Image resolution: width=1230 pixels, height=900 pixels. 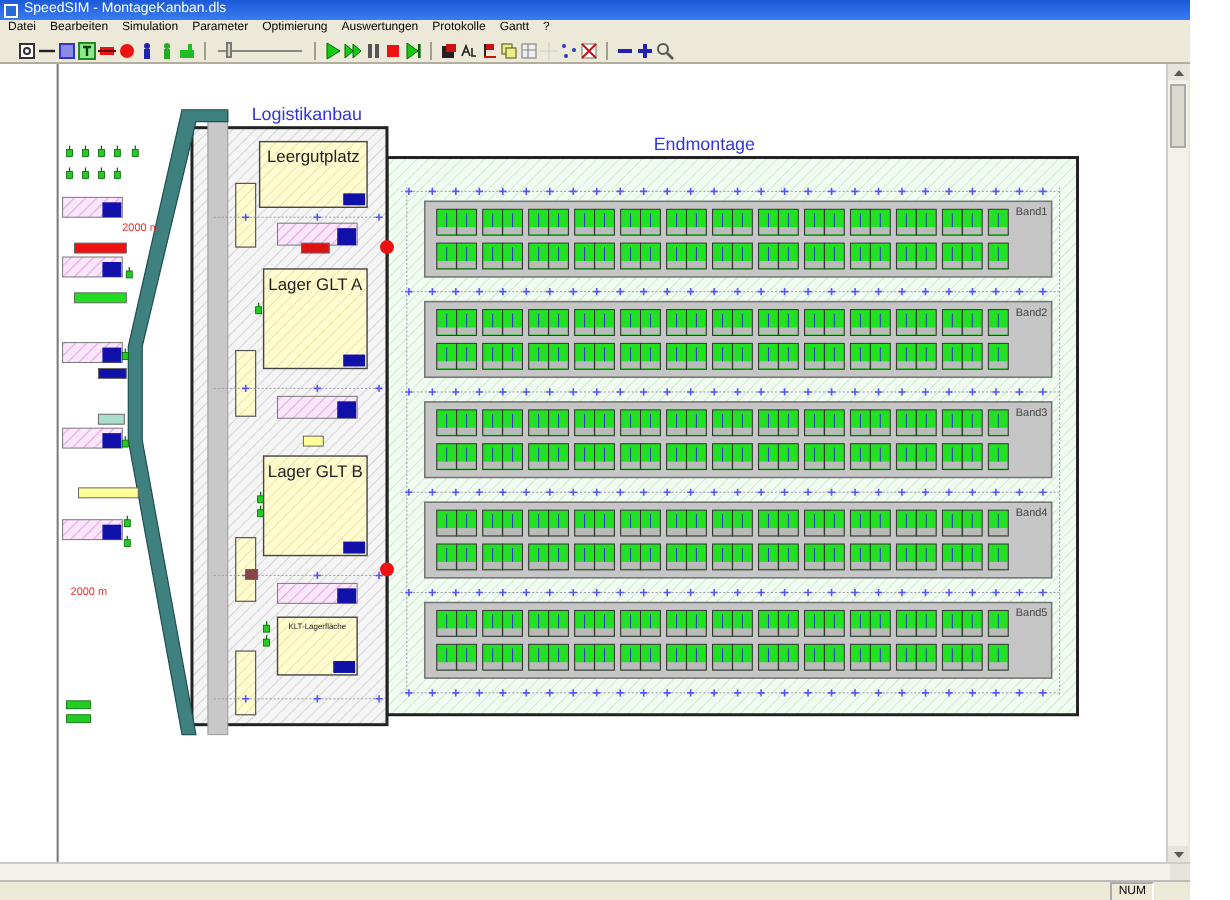 What do you see at coordinates (67, 50) in the screenshot?
I see `square-icon` at bounding box center [67, 50].